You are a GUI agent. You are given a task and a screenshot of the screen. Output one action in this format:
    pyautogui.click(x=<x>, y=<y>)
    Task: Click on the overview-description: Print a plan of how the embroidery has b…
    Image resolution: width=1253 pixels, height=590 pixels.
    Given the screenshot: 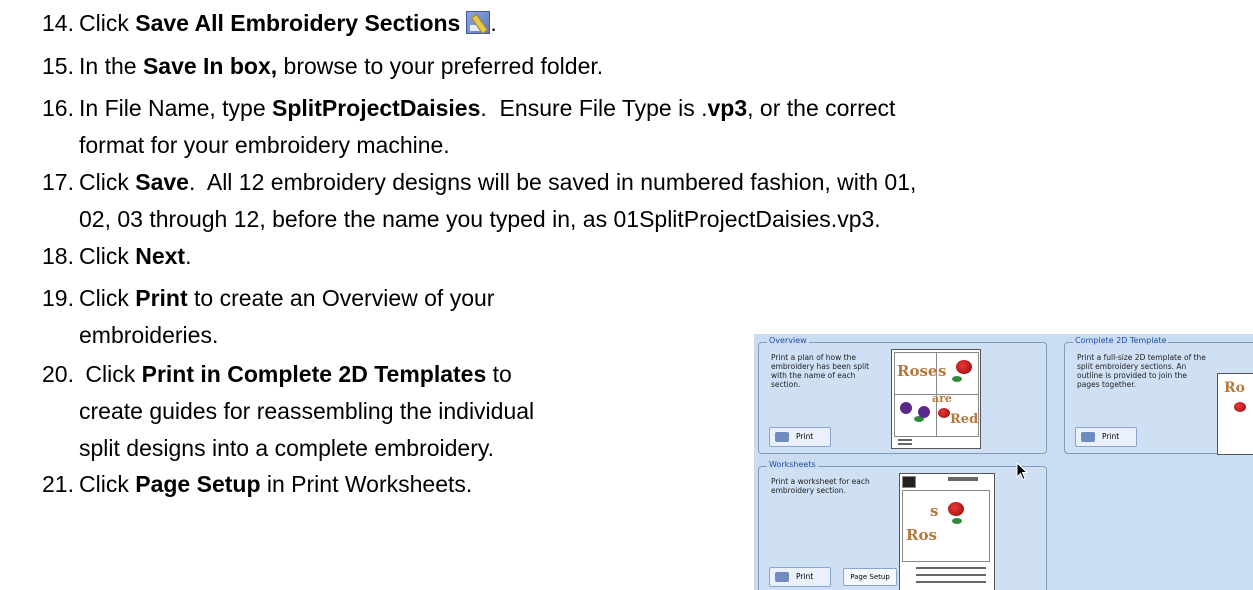 What is the action you would take?
    pyautogui.click(x=820, y=371)
    